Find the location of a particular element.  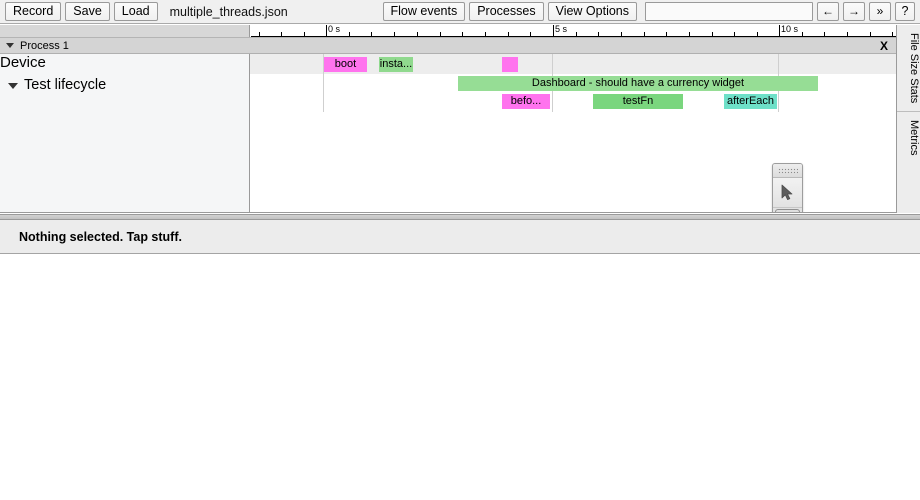

ruler-tick-label: 0 s is located at coordinates (334, 29).